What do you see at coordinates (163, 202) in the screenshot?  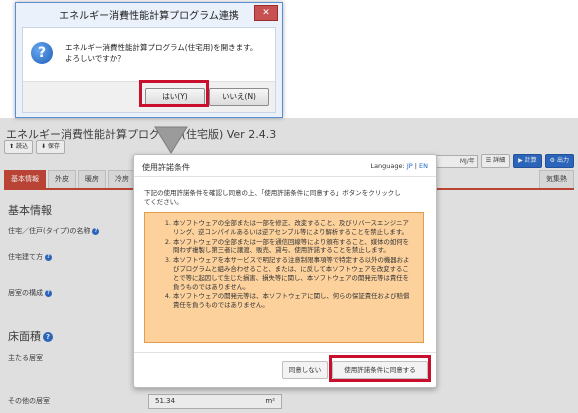 I see `modal-description-line2: てください。` at bounding box center [163, 202].